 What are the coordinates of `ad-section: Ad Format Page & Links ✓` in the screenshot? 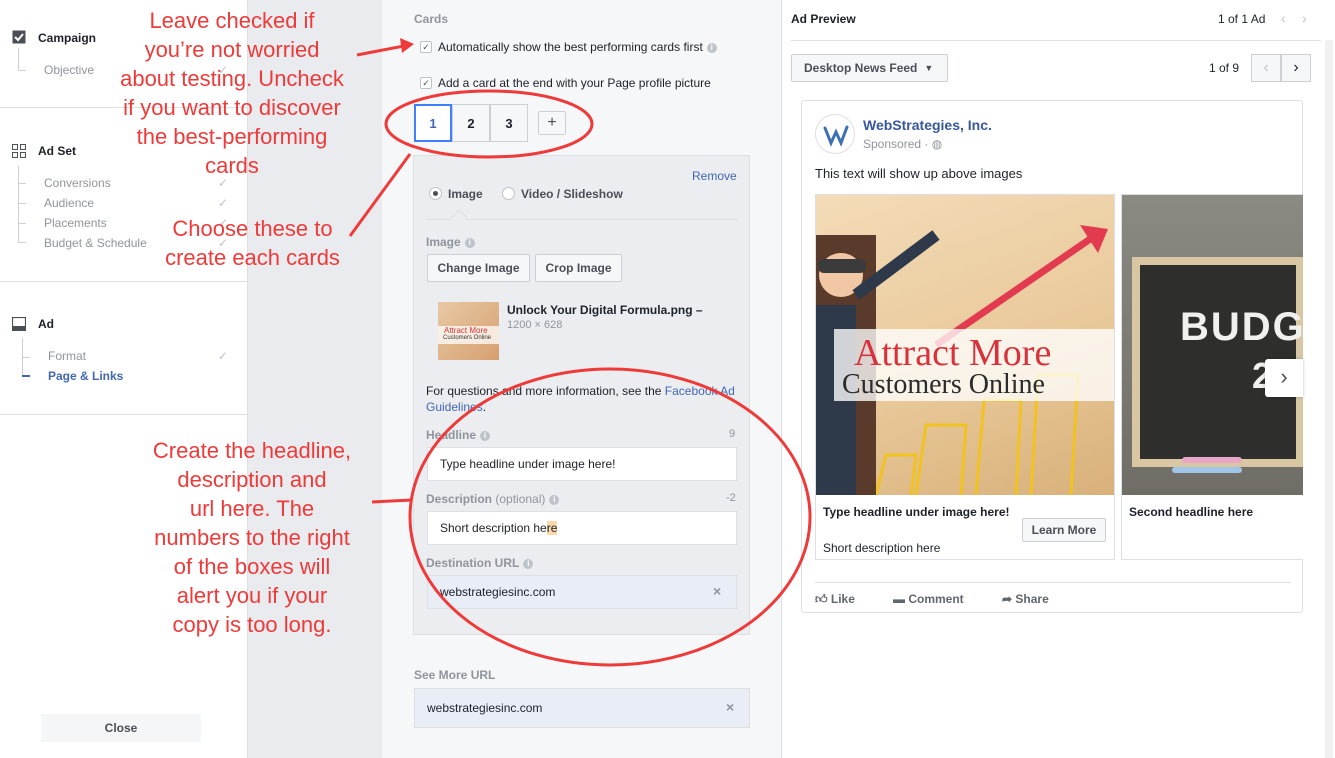 It's located at (123, 348).